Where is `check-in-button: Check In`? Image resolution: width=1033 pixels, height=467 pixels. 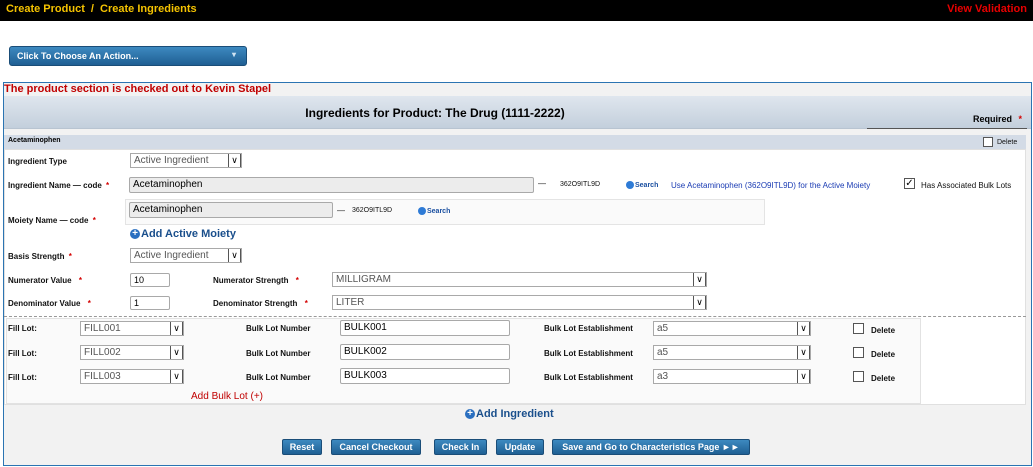
check-in-button: Check In is located at coordinates (460, 447).